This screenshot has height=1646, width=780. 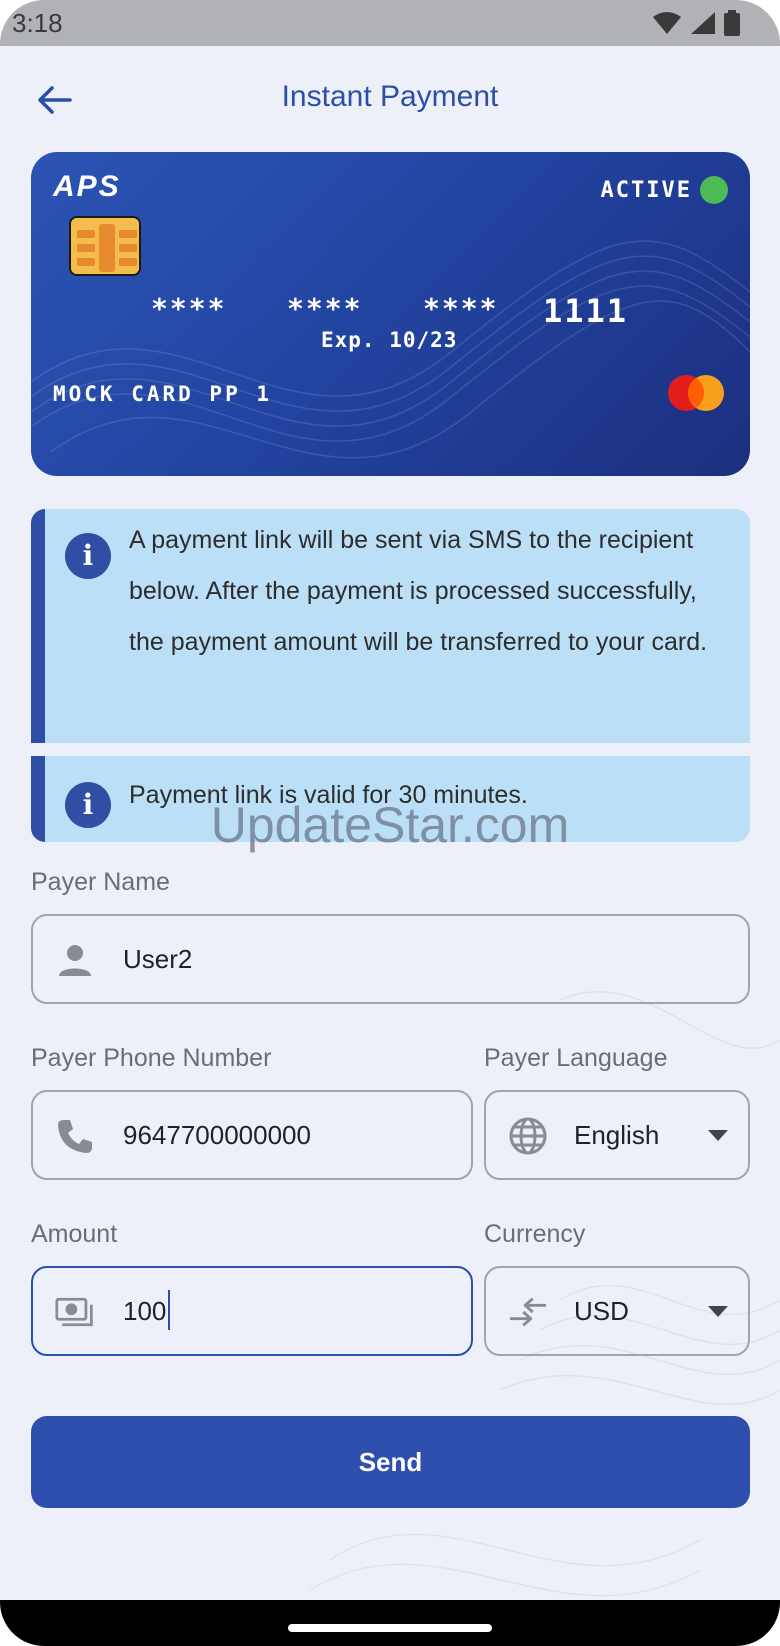 I want to click on payer-language-select: English, so click(x=617, y=1135).